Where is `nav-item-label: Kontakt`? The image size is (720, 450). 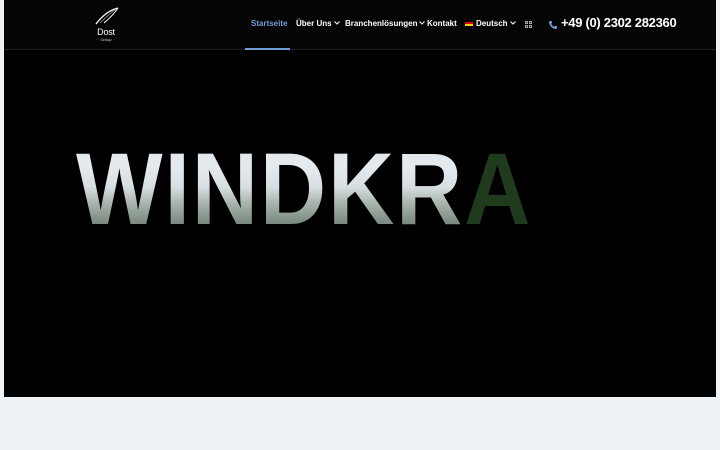 nav-item-label: Kontakt is located at coordinates (442, 23).